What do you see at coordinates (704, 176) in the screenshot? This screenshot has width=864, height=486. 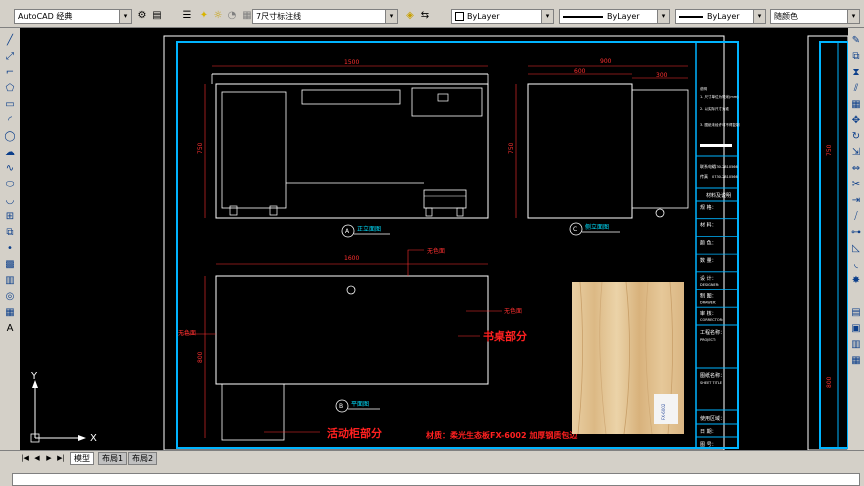 I see `fax-label: 传真` at bounding box center [704, 176].